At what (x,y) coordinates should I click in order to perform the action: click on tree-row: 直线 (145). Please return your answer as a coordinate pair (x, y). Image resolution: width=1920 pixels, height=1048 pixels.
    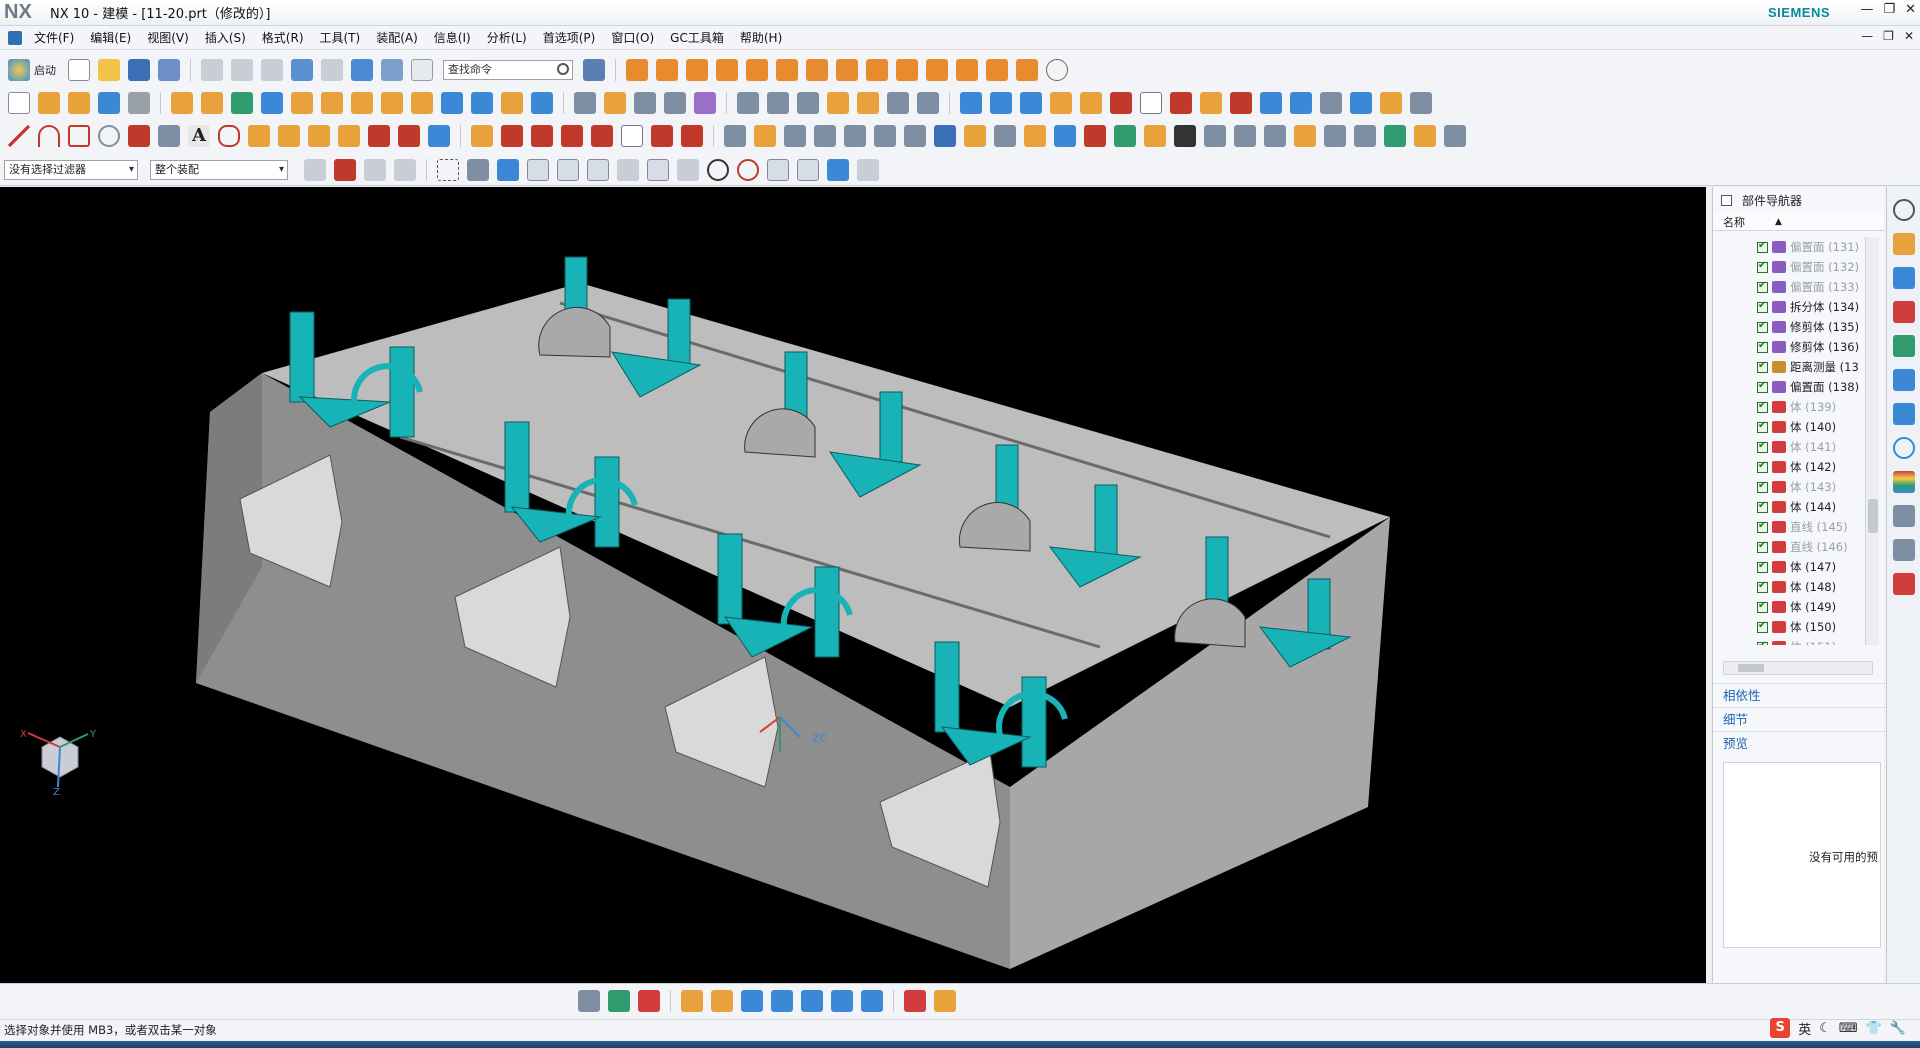
    Looking at the image, I should click on (1788, 527).